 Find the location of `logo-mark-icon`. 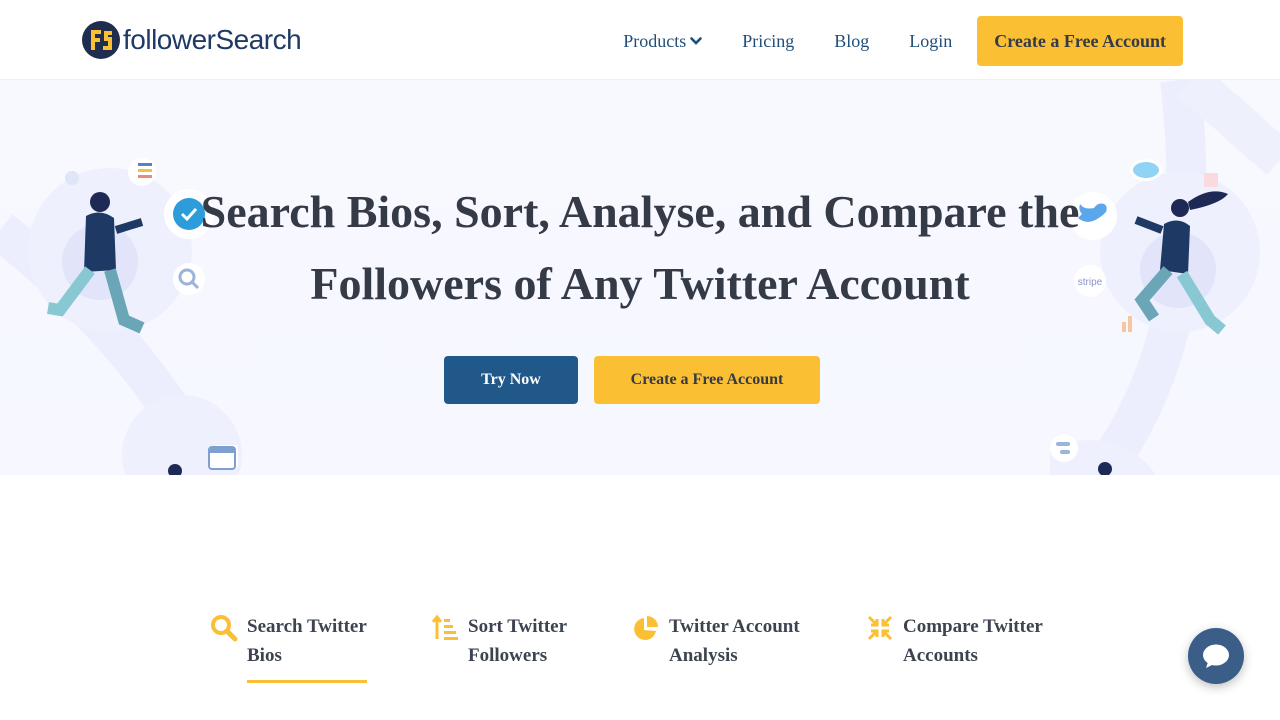

logo-mark-icon is located at coordinates (101, 40).